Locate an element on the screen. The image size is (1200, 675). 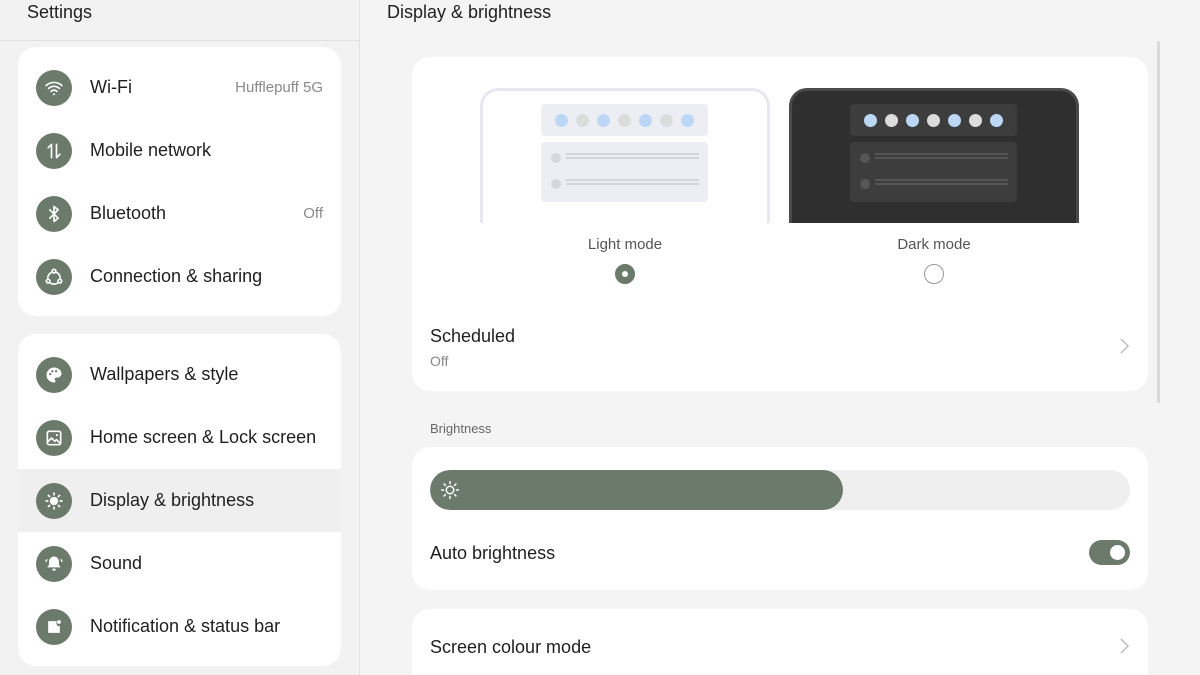
sidebar-item-notification-status-bar: Notification & status bar is located at coordinates (179, 626).